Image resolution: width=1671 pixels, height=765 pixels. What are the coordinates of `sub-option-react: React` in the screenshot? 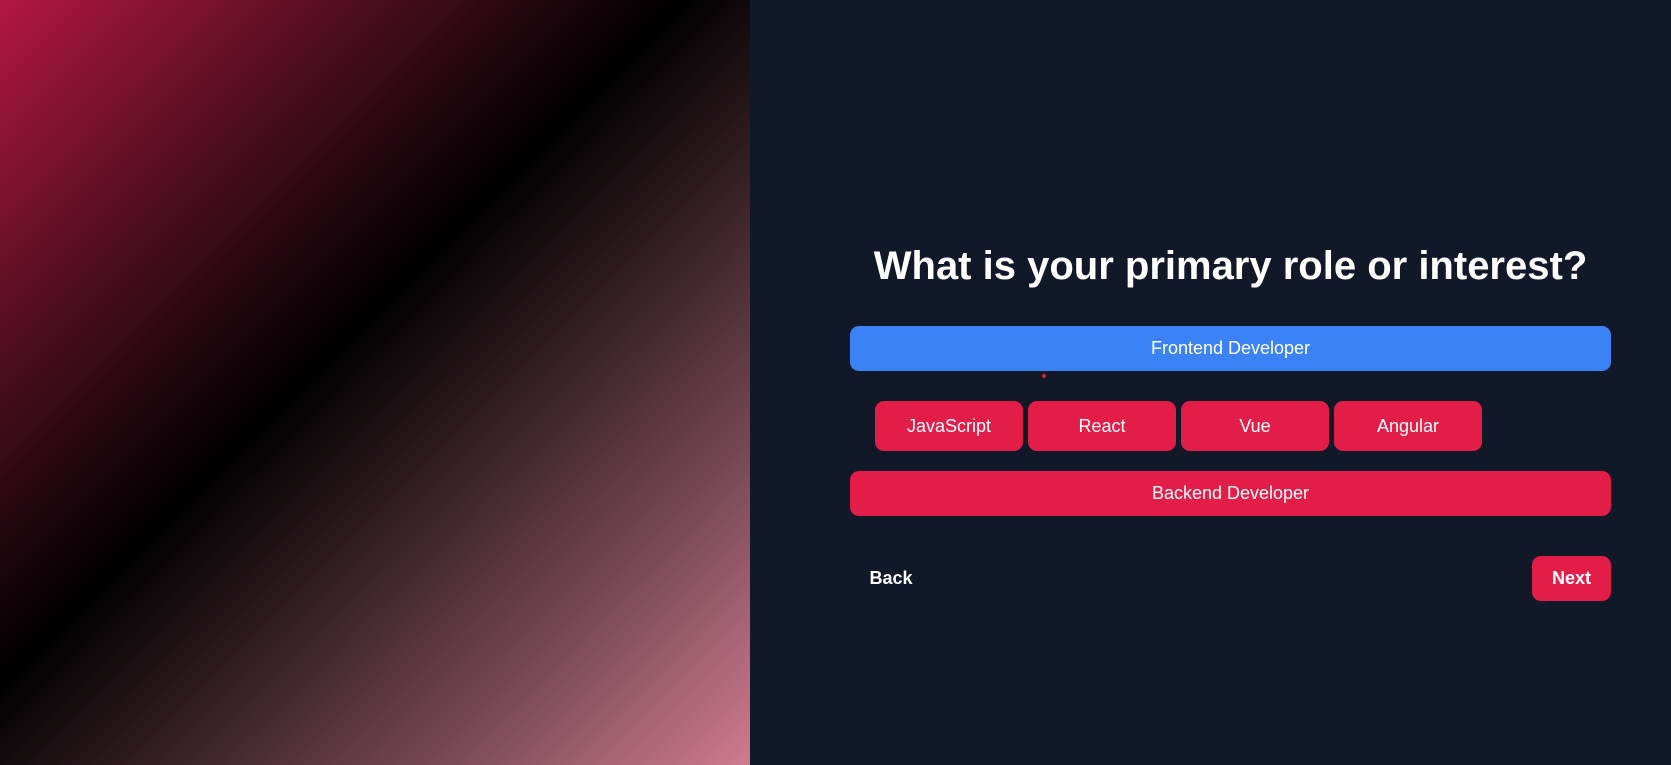 It's located at (1102, 426).